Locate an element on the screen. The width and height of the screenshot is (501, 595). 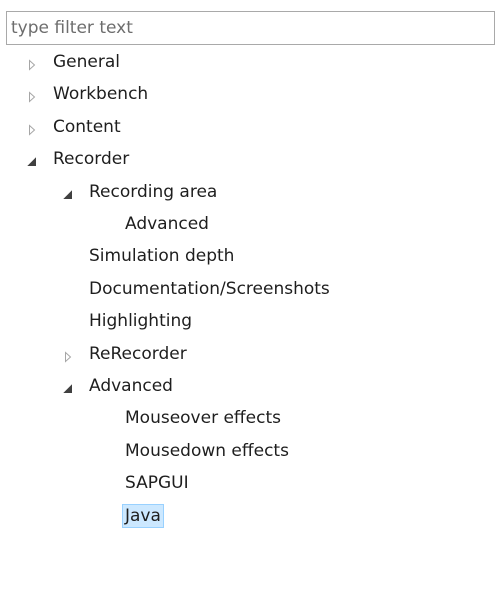
tree-item-label: ReRecorder is located at coordinates (138, 353).